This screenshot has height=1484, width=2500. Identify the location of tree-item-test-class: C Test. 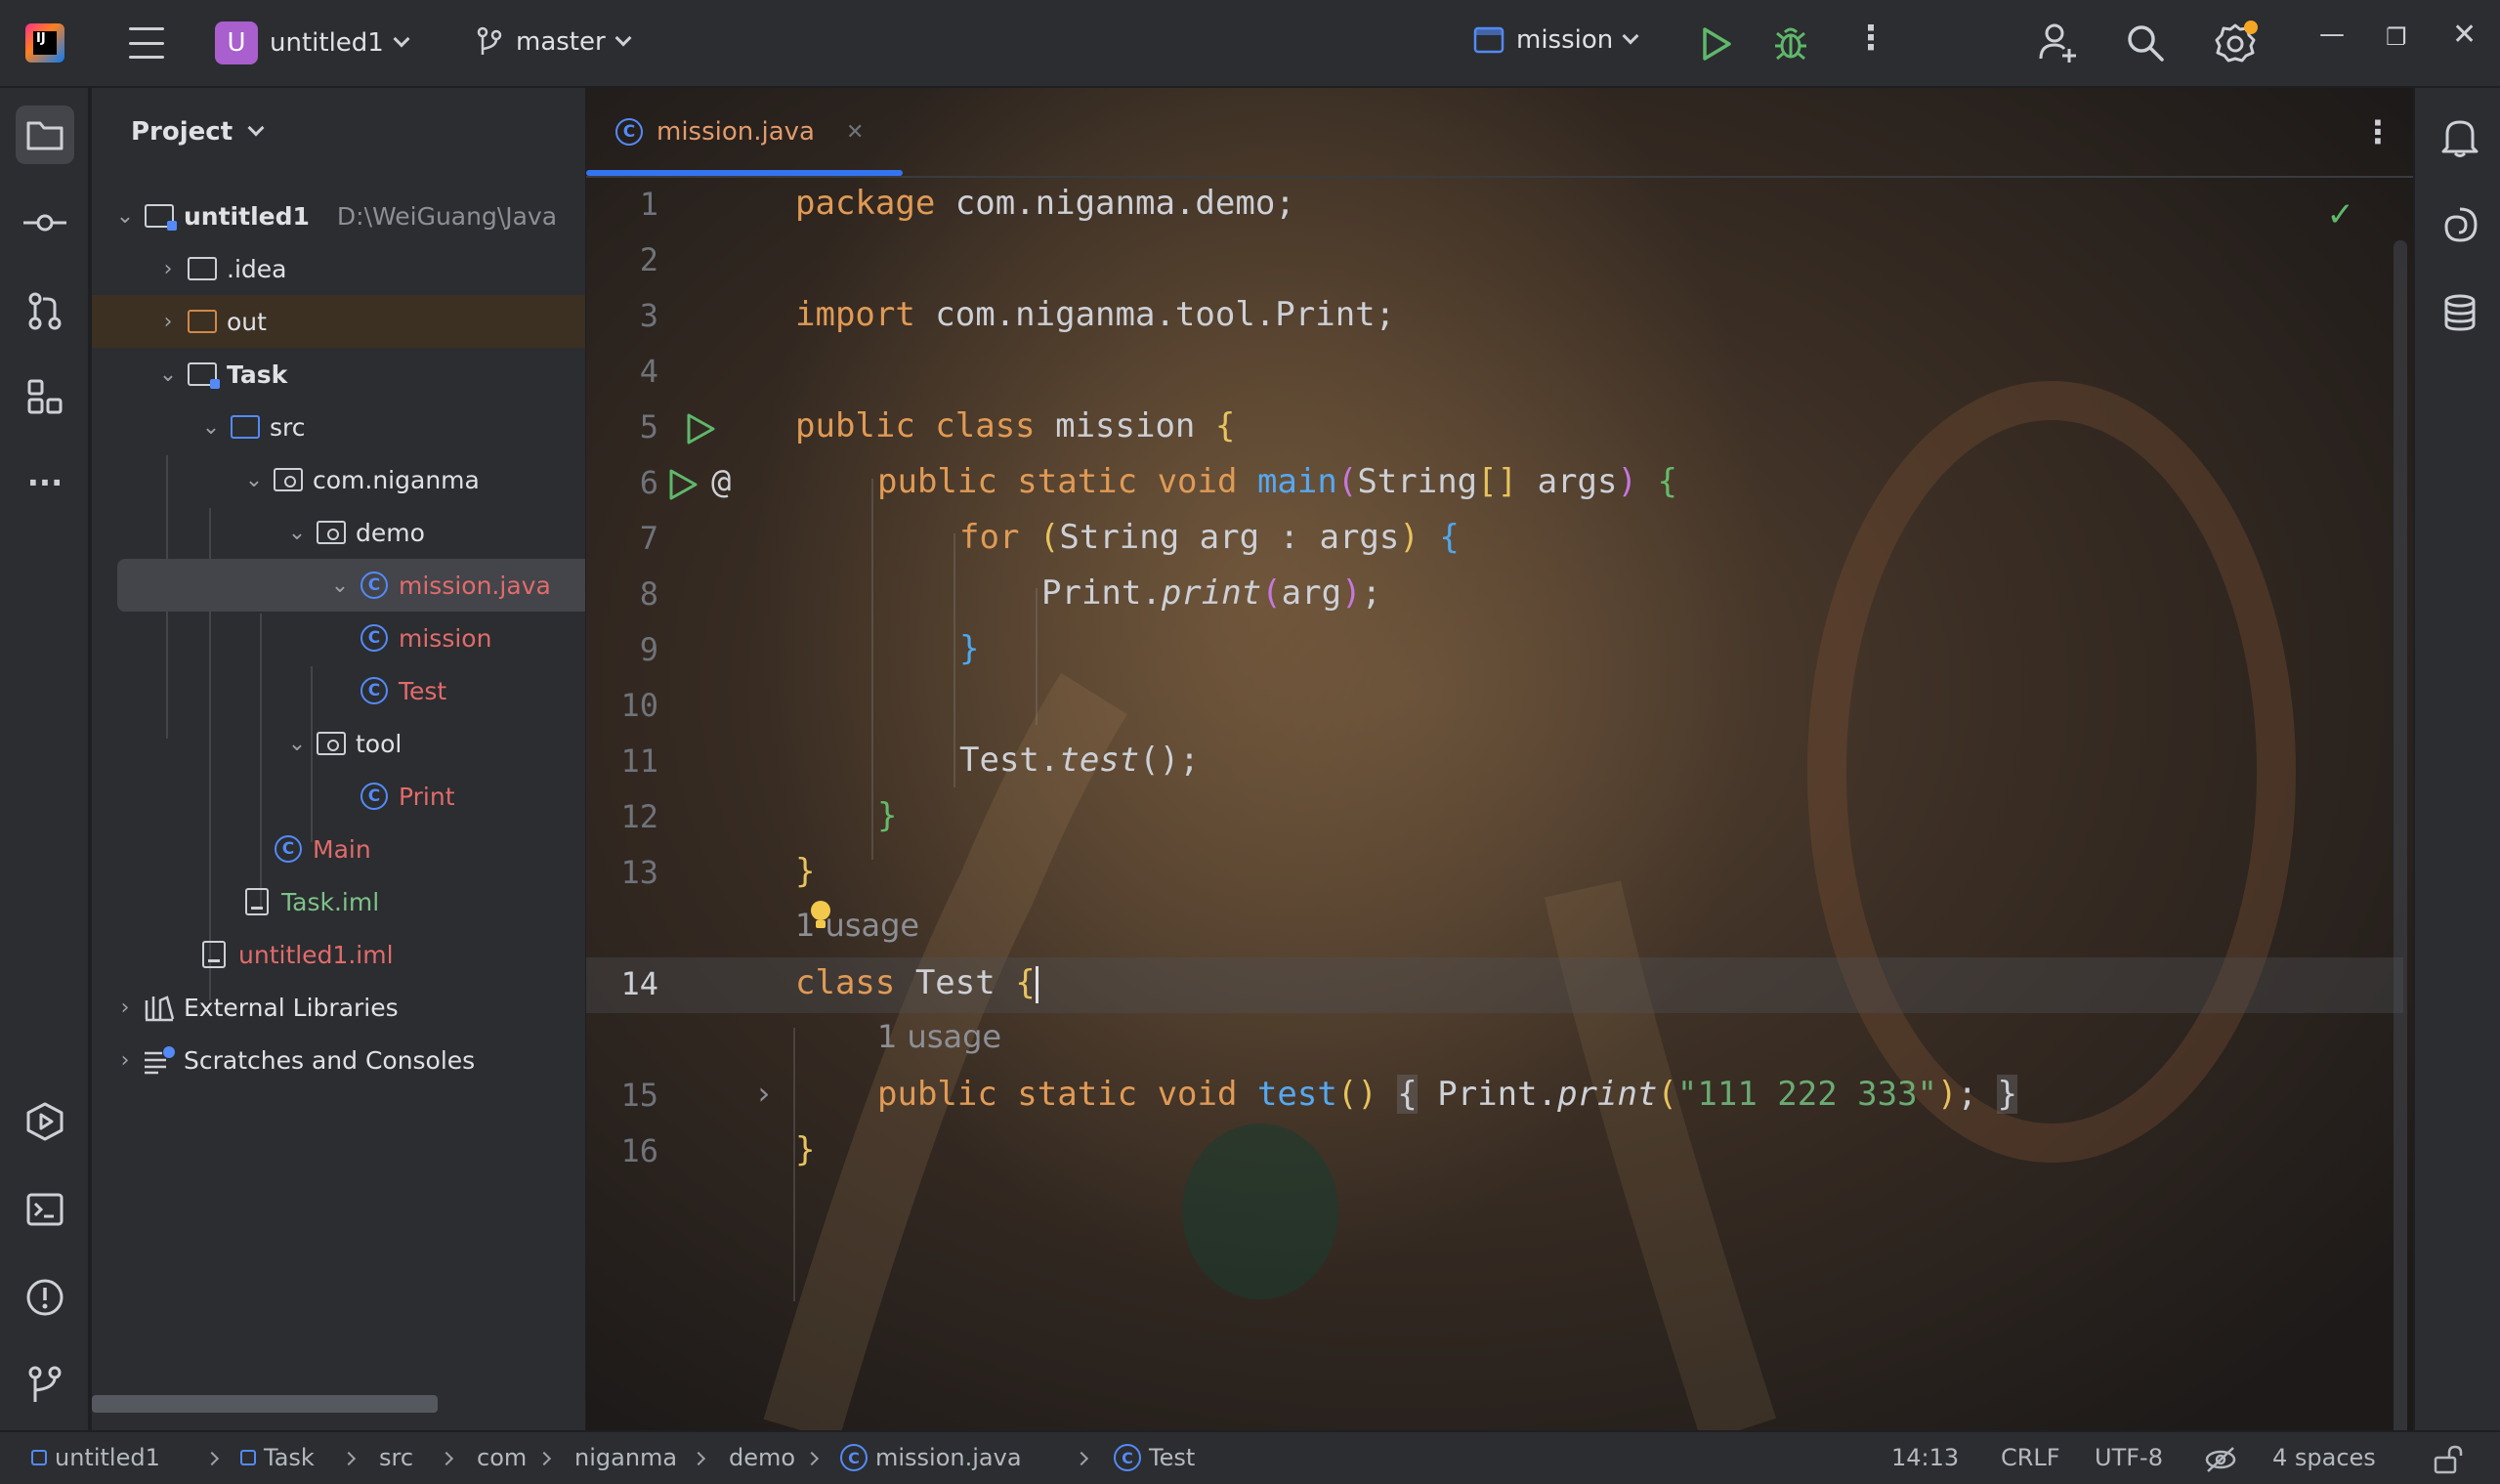
(338, 690).